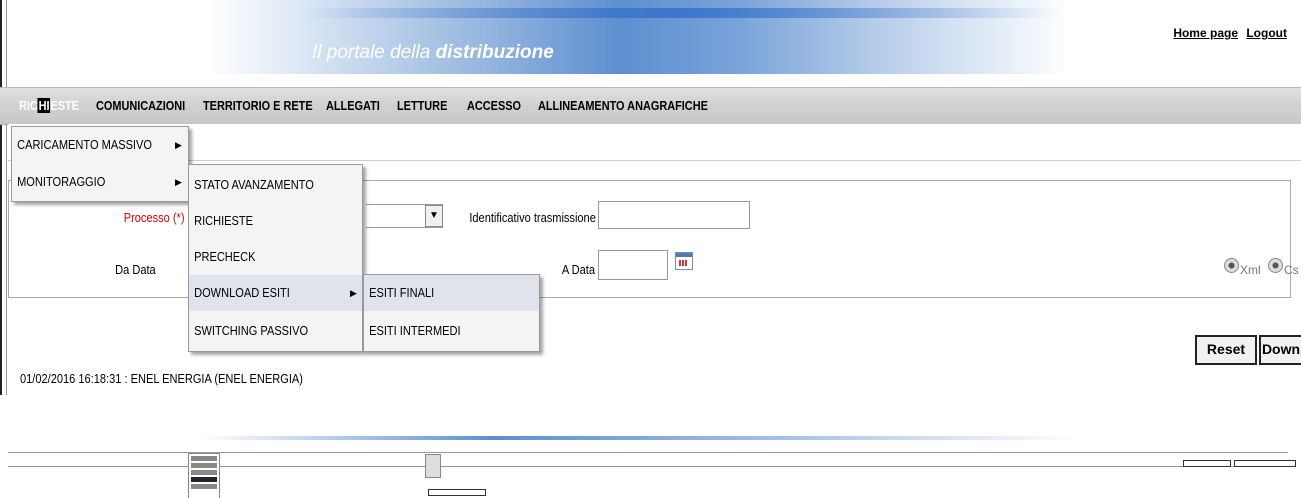 The height and width of the screenshot is (498, 1301). I want to click on menu-territorio-e-rete: TERRITORIO E RETE, so click(258, 105).